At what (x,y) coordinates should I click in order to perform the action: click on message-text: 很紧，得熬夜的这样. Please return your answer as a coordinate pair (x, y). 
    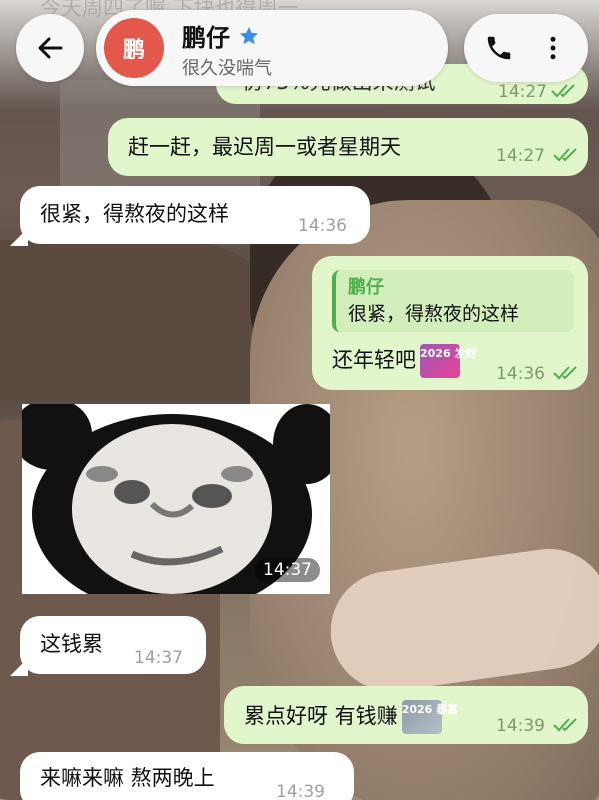
    Looking at the image, I should click on (134, 214).